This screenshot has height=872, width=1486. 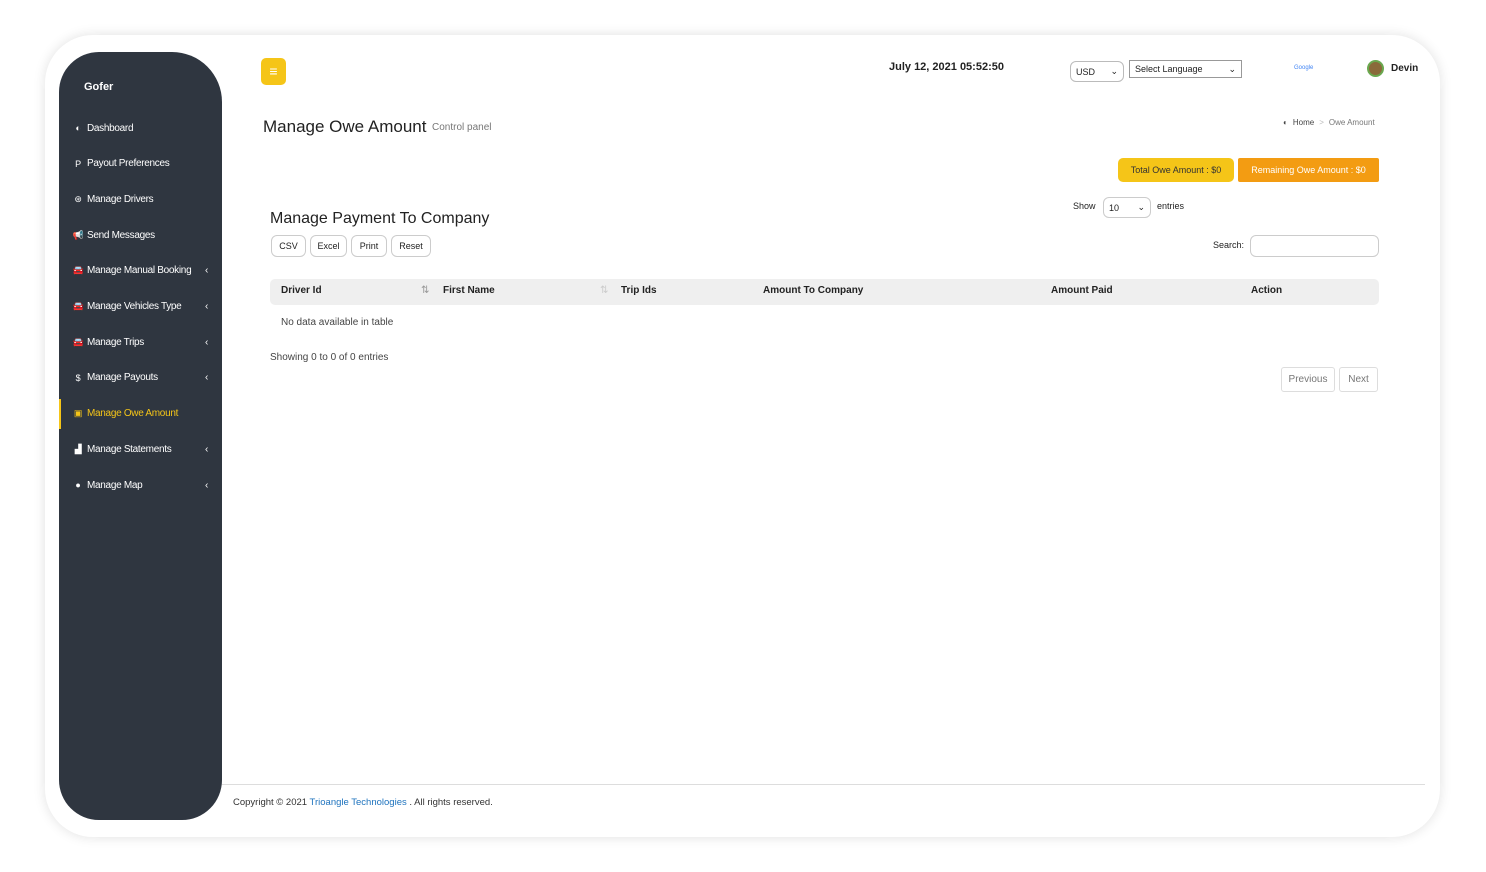 What do you see at coordinates (115, 485) in the screenshot?
I see `sidebar-item-label: Manage Map` at bounding box center [115, 485].